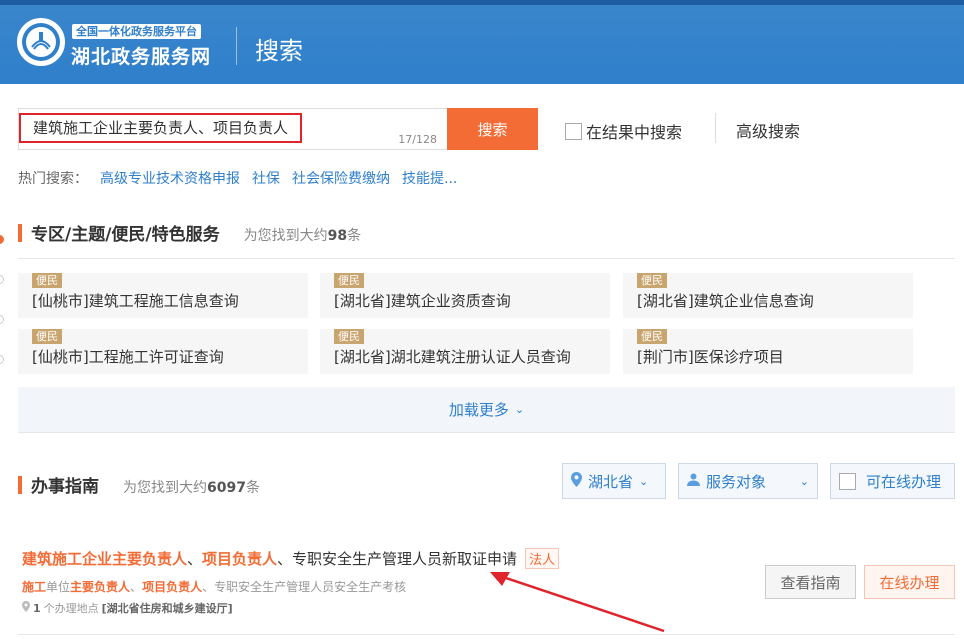 The image size is (964, 639). I want to click on audience-filter-label: 服务对象, so click(736, 481).